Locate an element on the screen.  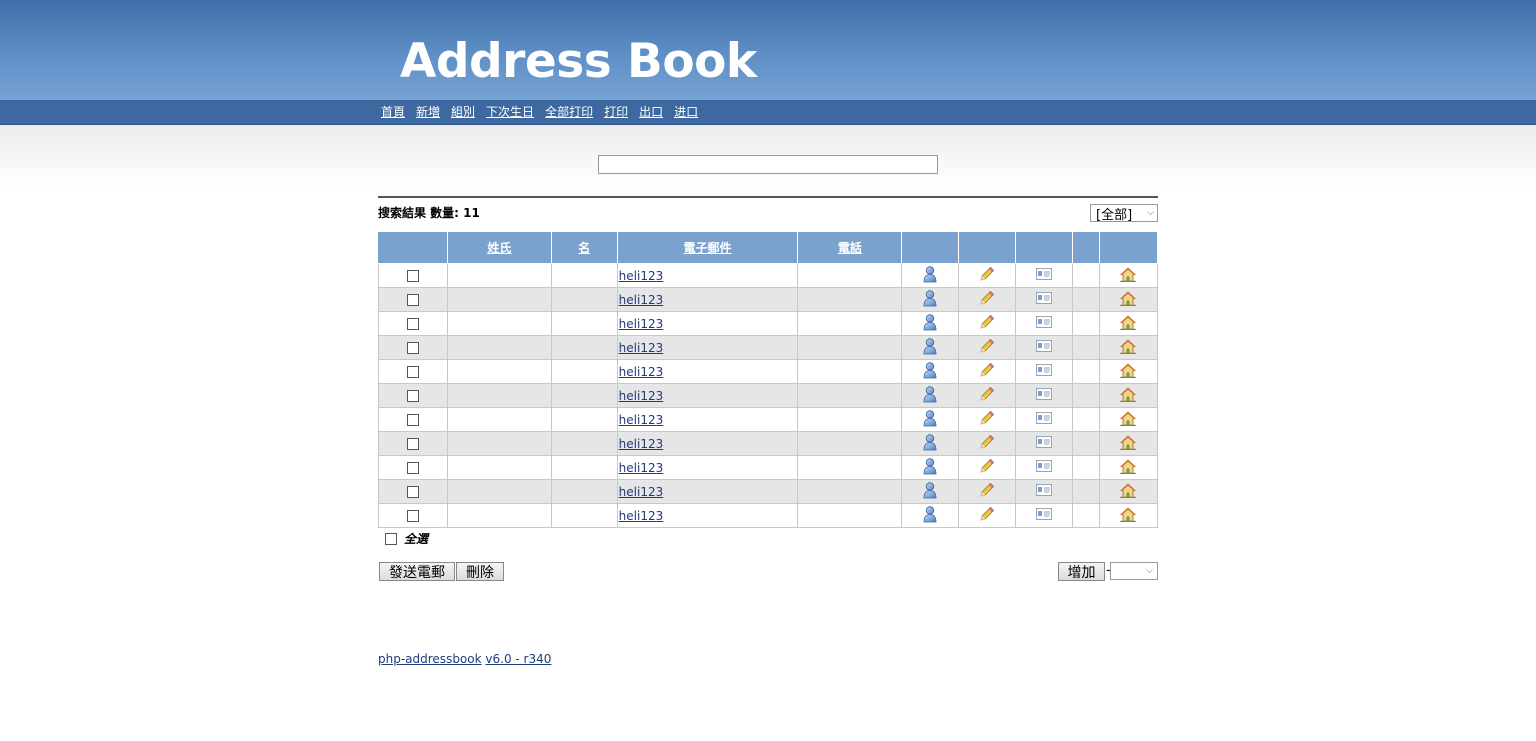
nav-link: 全部打印 is located at coordinates (569, 112).